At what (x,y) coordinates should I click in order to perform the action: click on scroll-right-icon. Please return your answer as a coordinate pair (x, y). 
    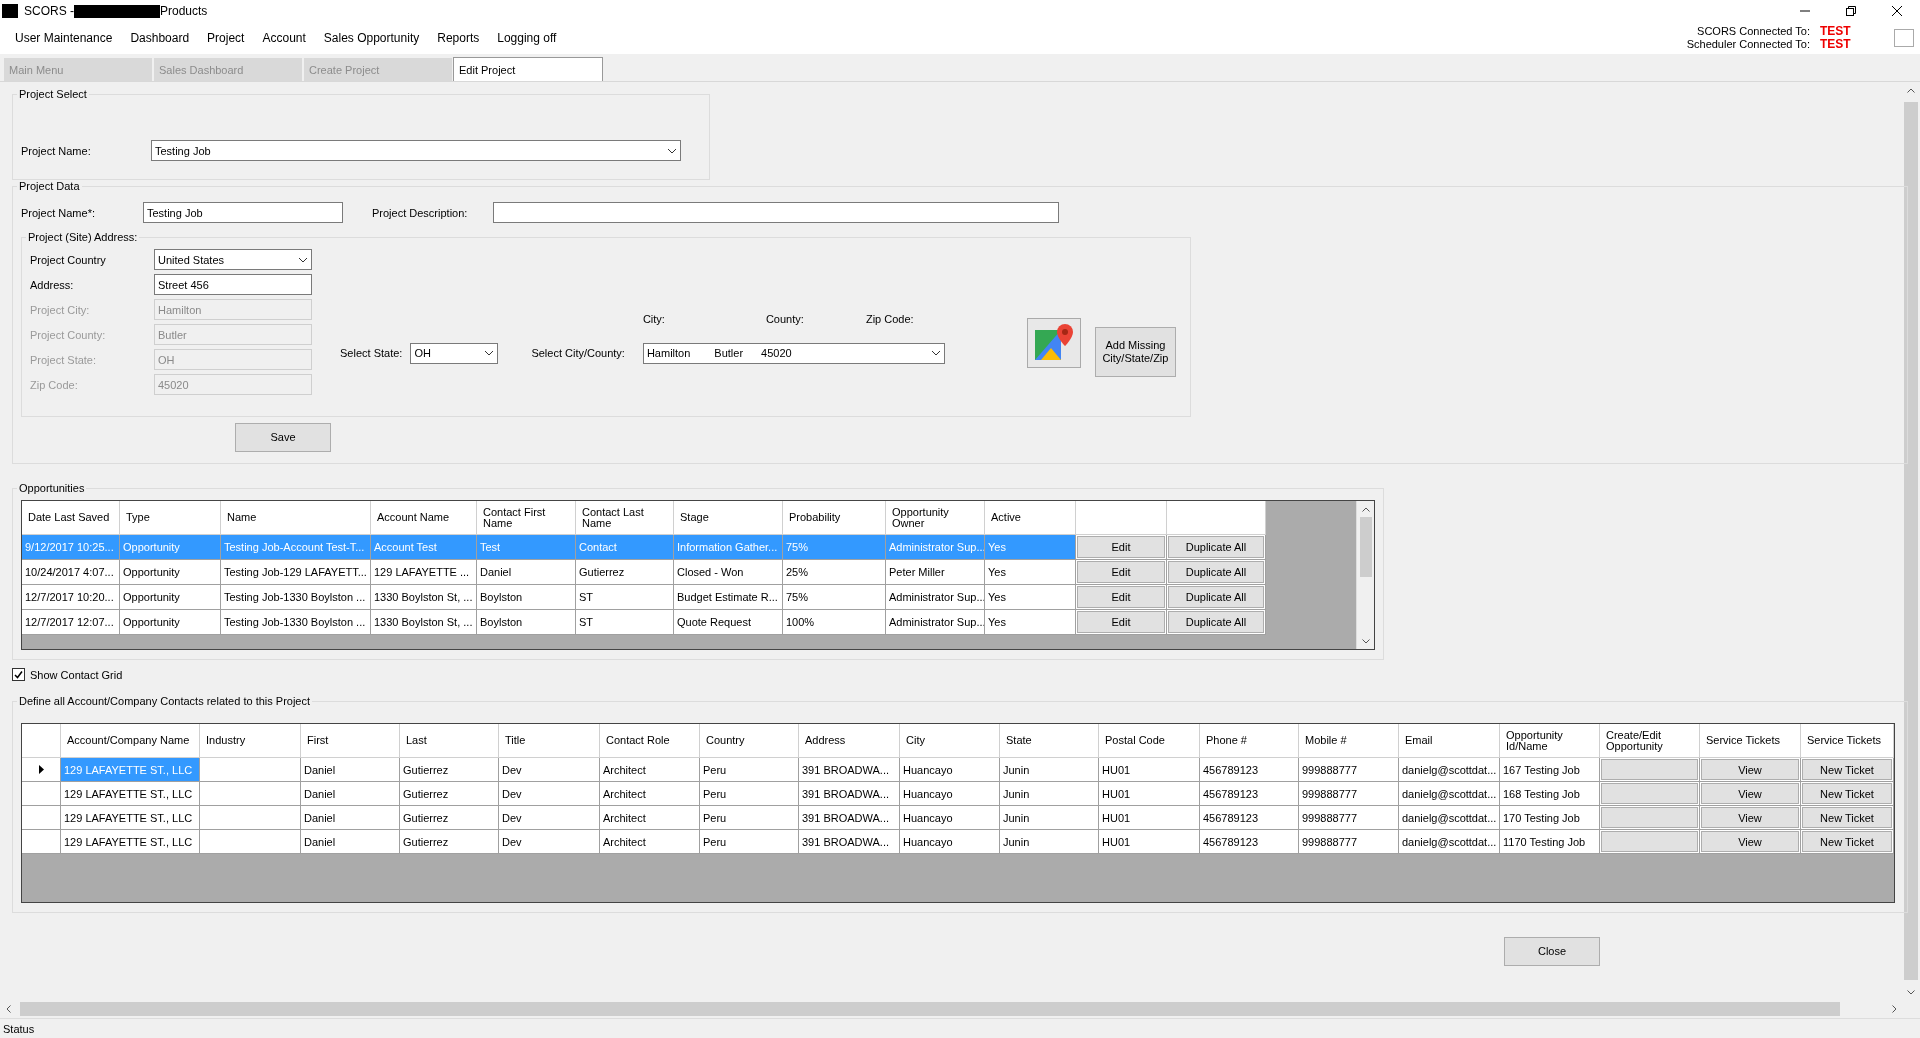
    Looking at the image, I should click on (1894, 1009).